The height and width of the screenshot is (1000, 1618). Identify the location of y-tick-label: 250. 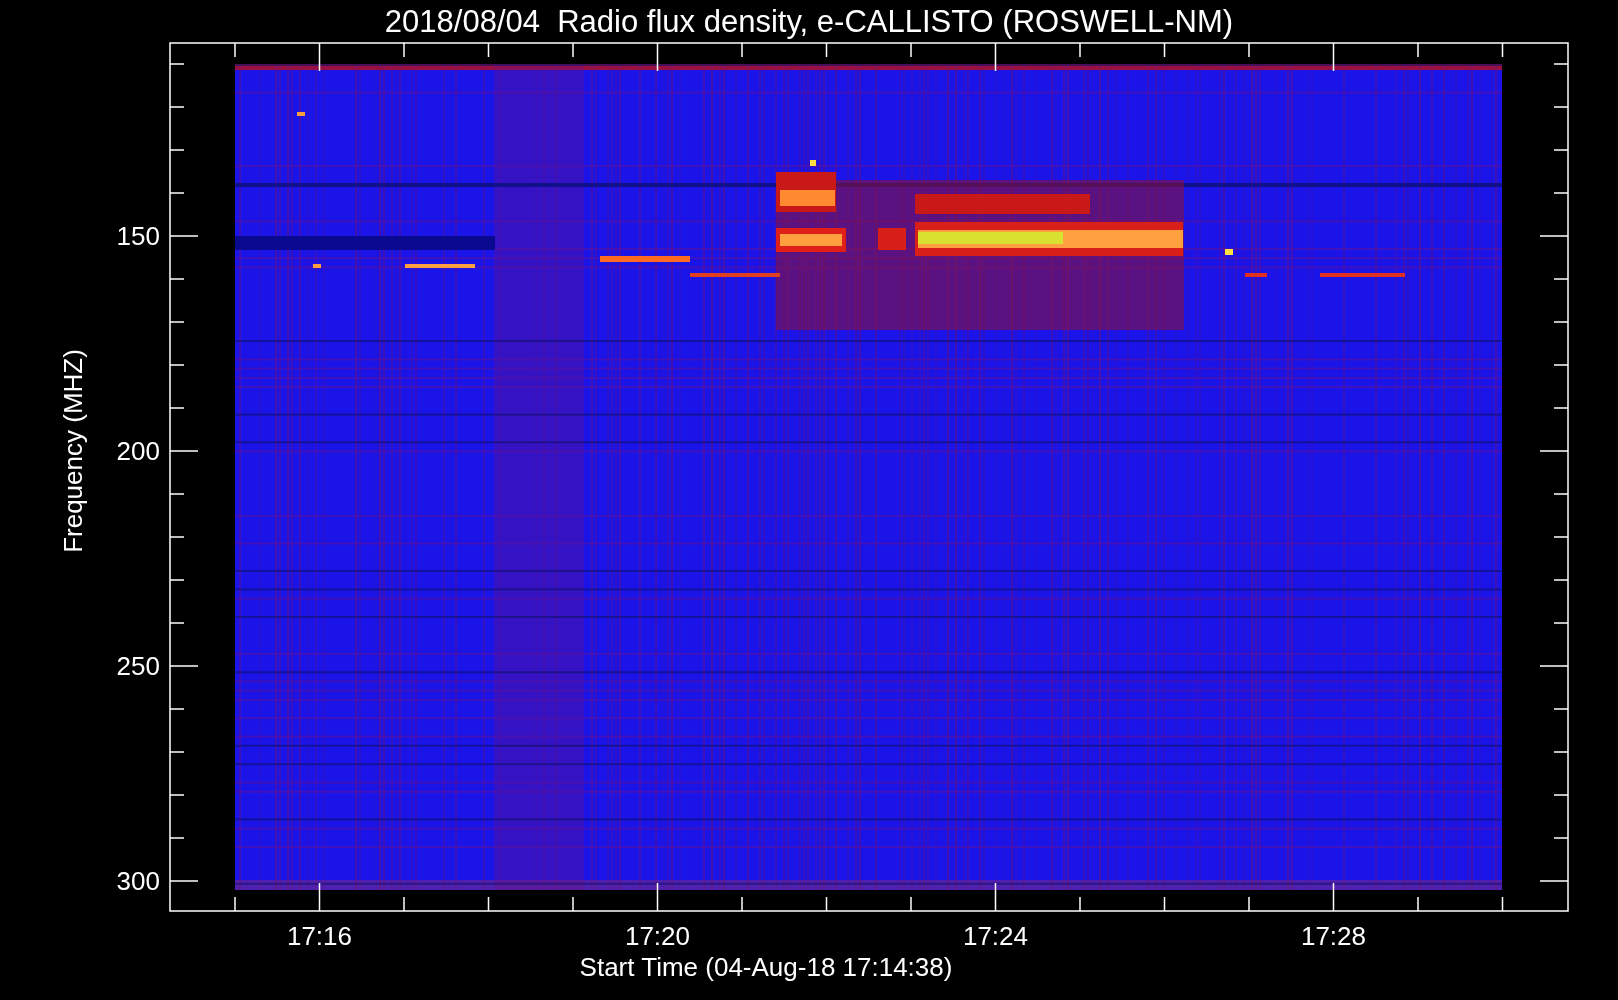
(138, 666).